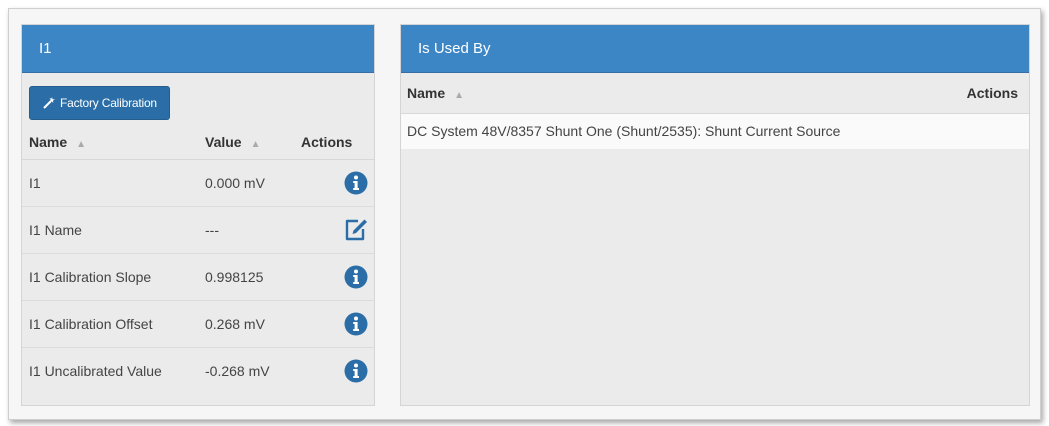 The image size is (1049, 426). What do you see at coordinates (246, 370) in the screenshot?
I see `property-value: -0.268 mV` at bounding box center [246, 370].